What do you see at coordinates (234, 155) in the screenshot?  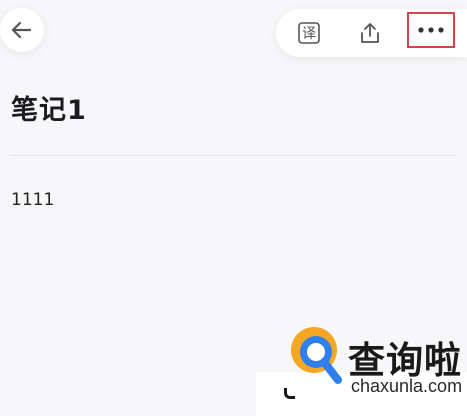 I see `title-divider` at bounding box center [234, 155].